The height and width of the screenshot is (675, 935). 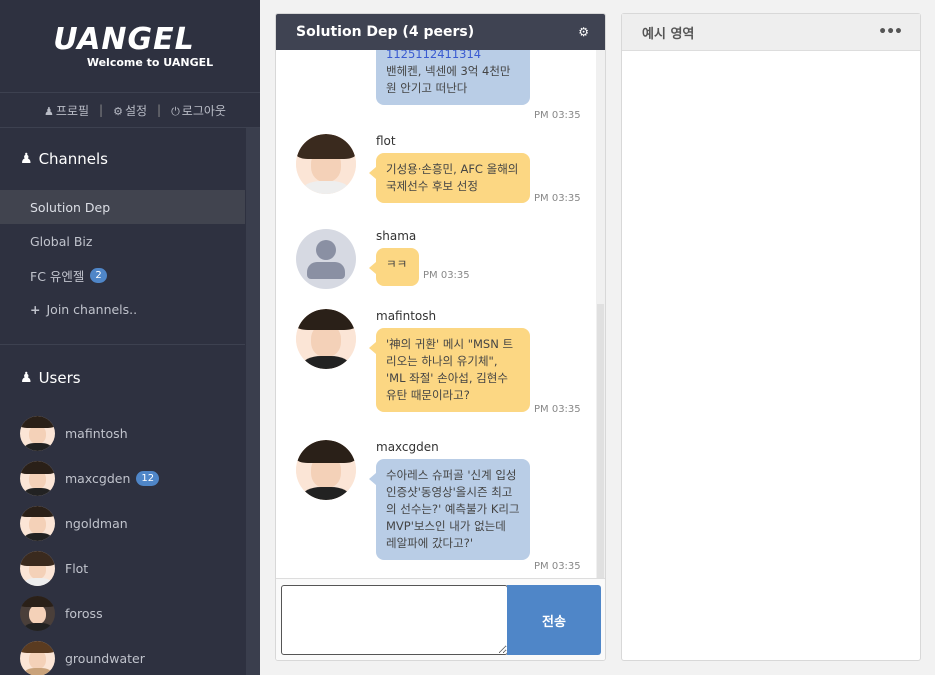 I want to click on user-label: Flot, so click(x=77, y=568).